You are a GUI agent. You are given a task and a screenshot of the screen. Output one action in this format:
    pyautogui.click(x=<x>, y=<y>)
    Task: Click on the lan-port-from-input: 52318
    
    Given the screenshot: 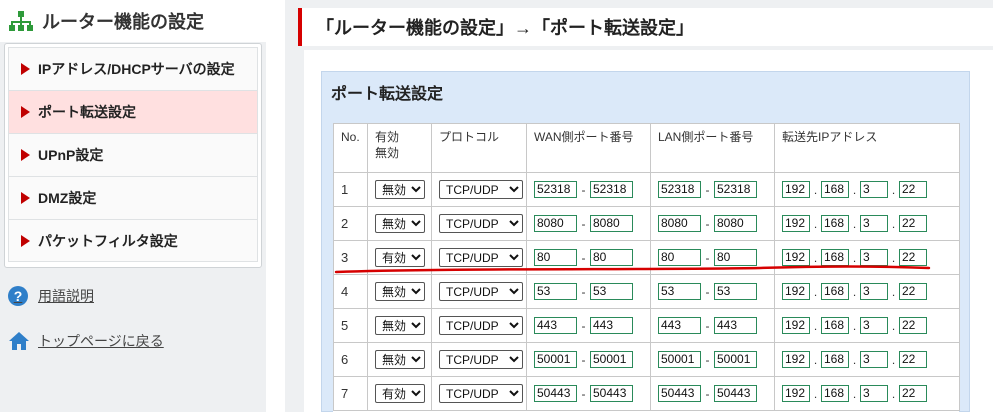 What is the action you would take?
    pyautogui.click(x=679, y=189)
    